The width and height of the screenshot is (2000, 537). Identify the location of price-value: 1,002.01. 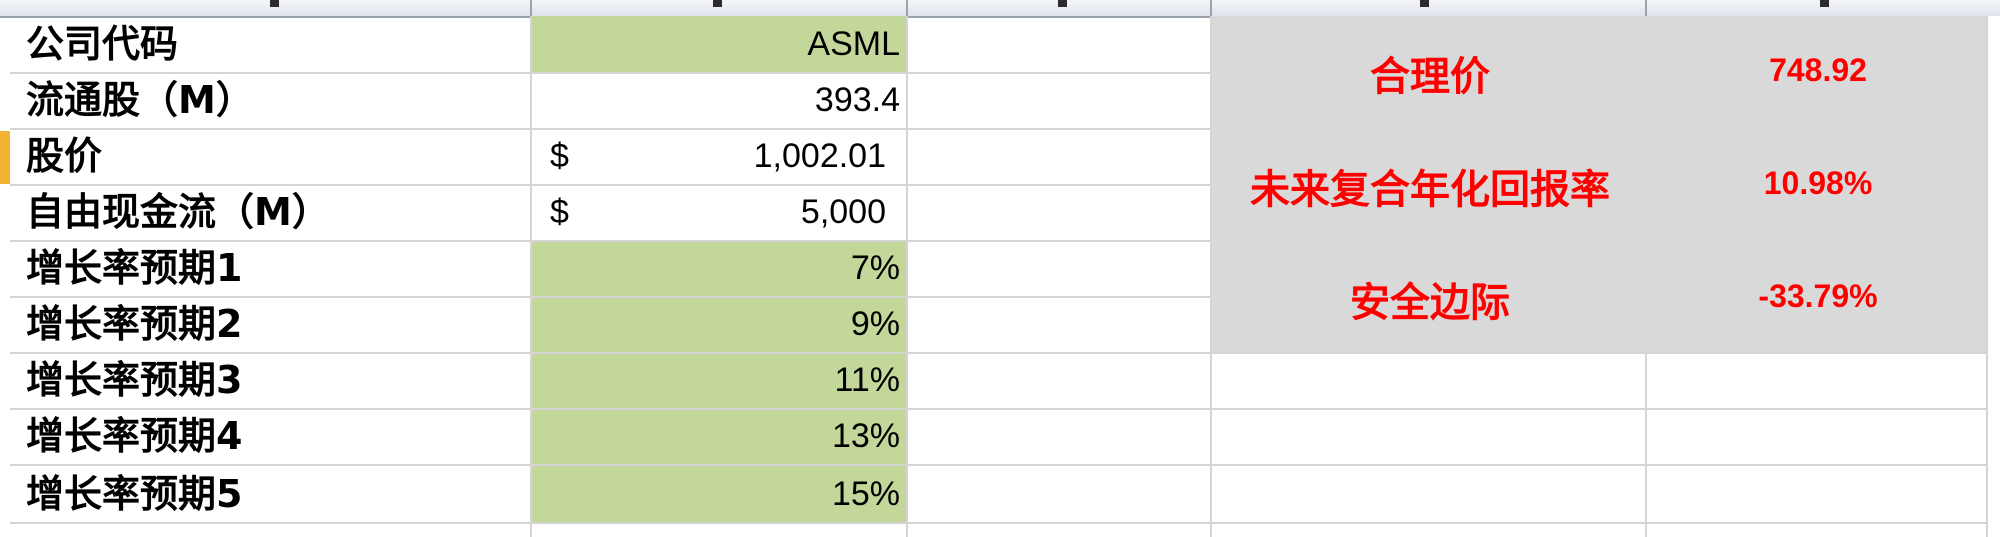
(743, 156).